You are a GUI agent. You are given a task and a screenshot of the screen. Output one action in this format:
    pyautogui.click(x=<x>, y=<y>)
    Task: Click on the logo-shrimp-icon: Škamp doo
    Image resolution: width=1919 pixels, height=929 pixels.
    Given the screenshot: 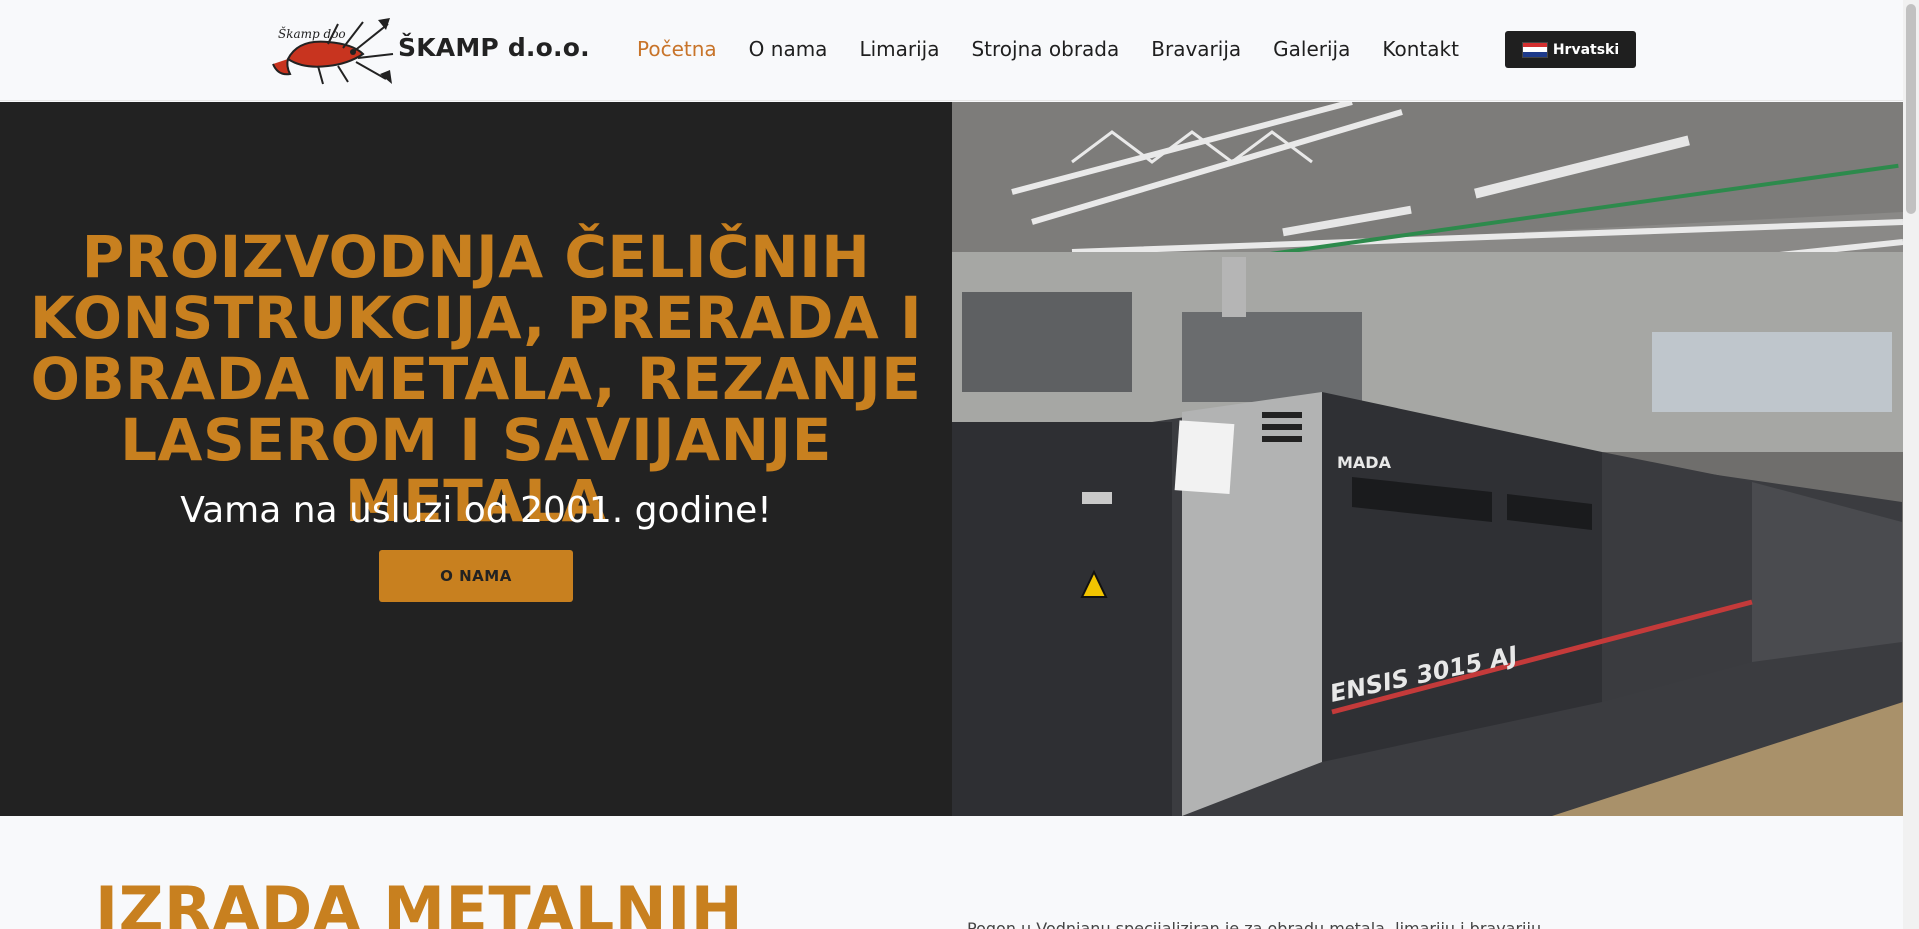 What is the action you would take?
    pyautogui.click(x=332, y=50)
    